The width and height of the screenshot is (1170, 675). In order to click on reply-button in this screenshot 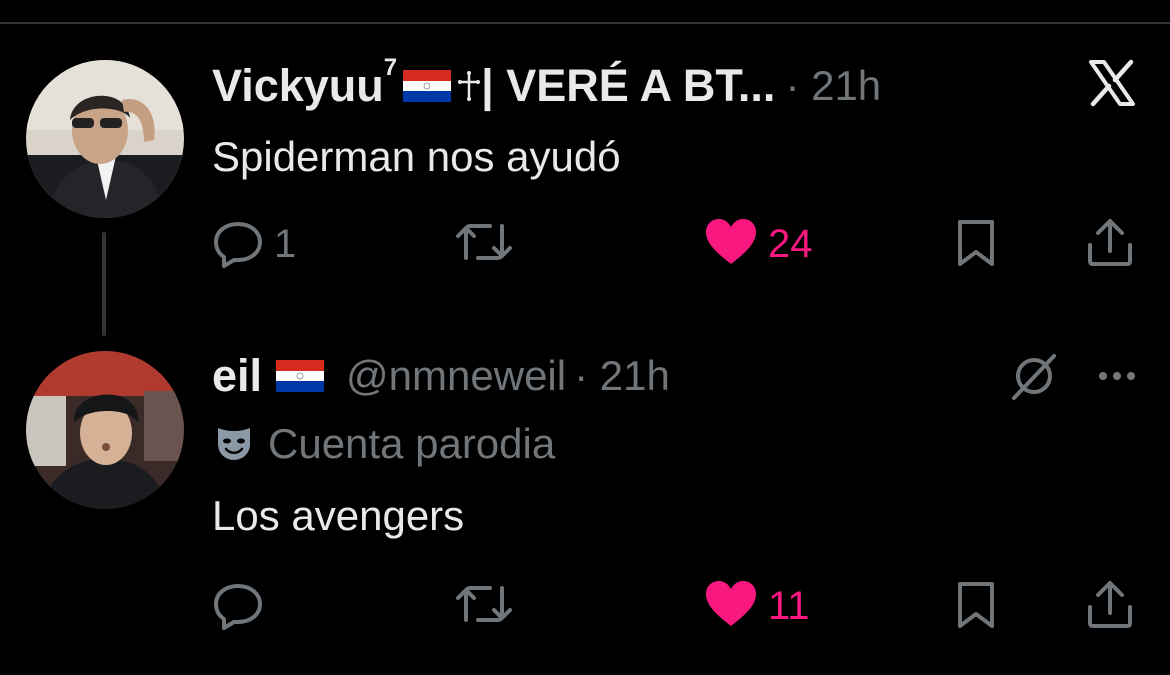, I will do `click(238, 606)`.